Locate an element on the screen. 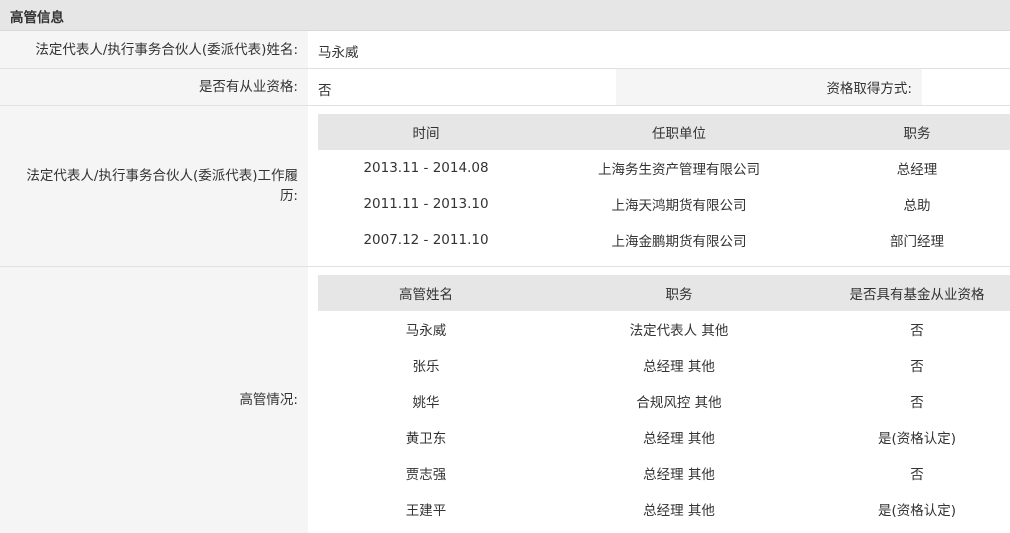 This screenshot has width=1010, height=533. executive-name: 张乐 is located at coordinates (426, 367).